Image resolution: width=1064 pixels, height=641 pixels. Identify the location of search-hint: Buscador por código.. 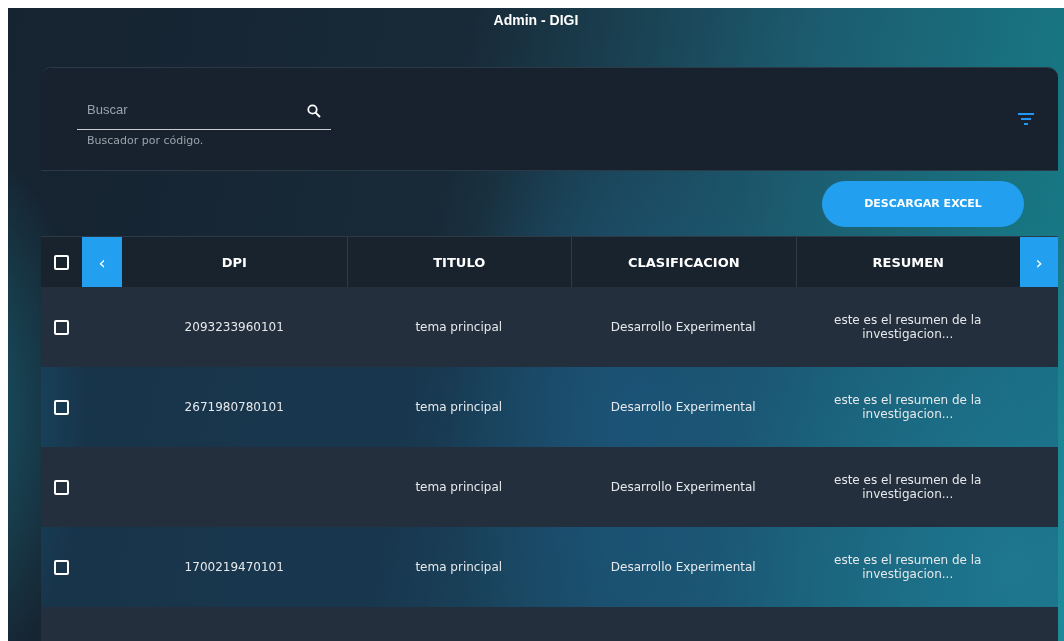
(145, 140).